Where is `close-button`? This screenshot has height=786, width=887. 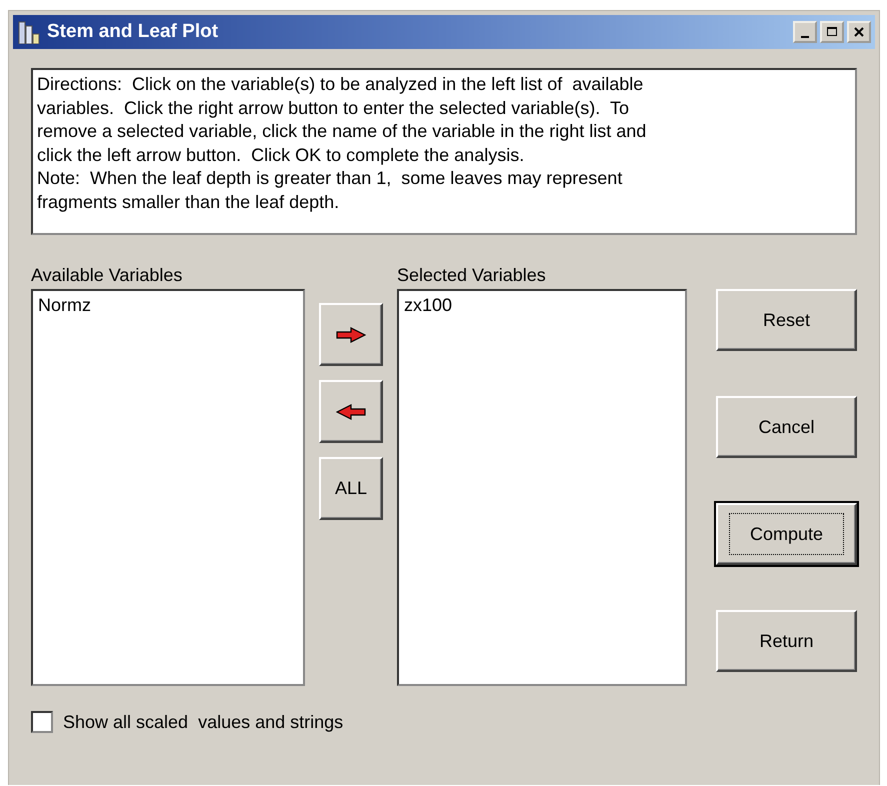 close-button is located at coordinates (859, 32).